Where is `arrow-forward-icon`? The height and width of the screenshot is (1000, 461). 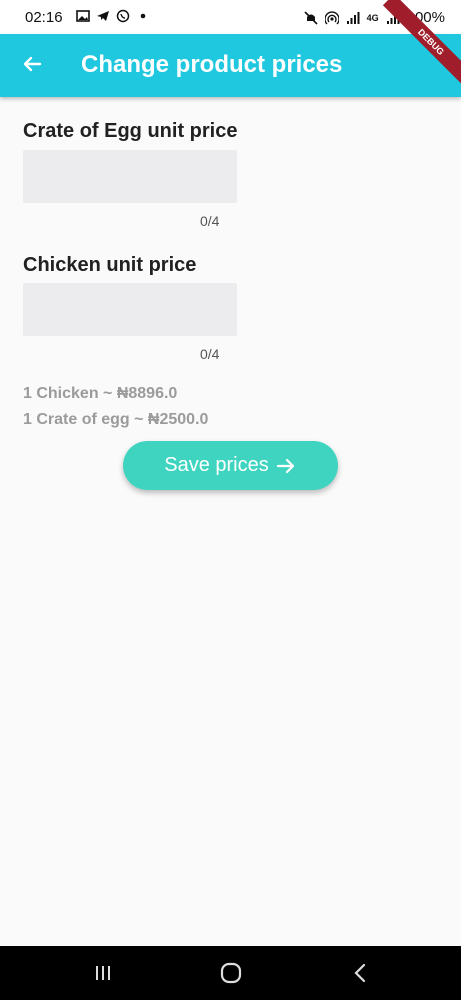 arrow-forward-icon is located at coordinates (286, 466).